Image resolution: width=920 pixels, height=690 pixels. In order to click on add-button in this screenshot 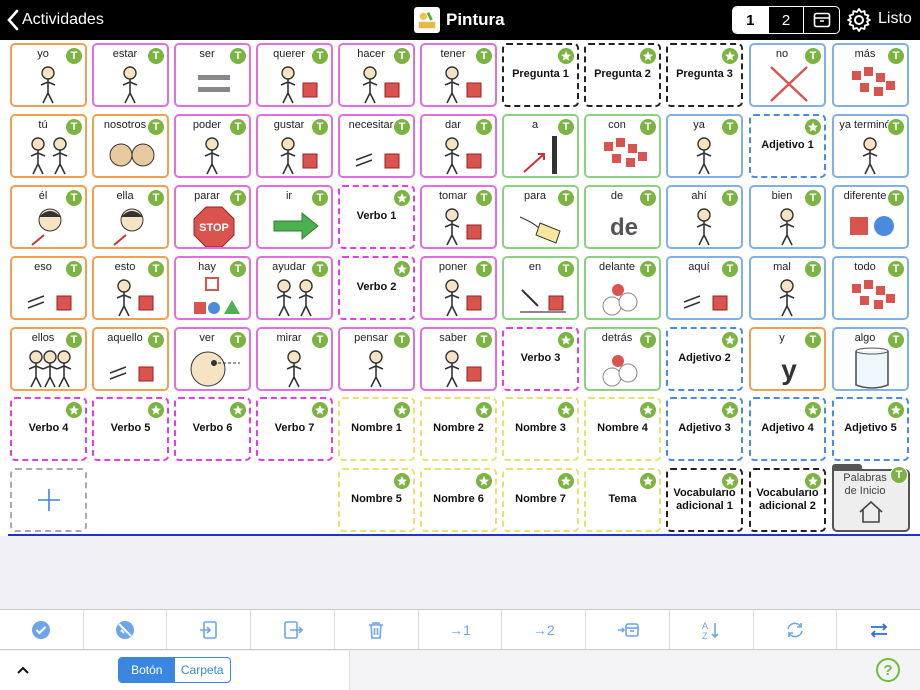, I will do `click(48, 500)`.